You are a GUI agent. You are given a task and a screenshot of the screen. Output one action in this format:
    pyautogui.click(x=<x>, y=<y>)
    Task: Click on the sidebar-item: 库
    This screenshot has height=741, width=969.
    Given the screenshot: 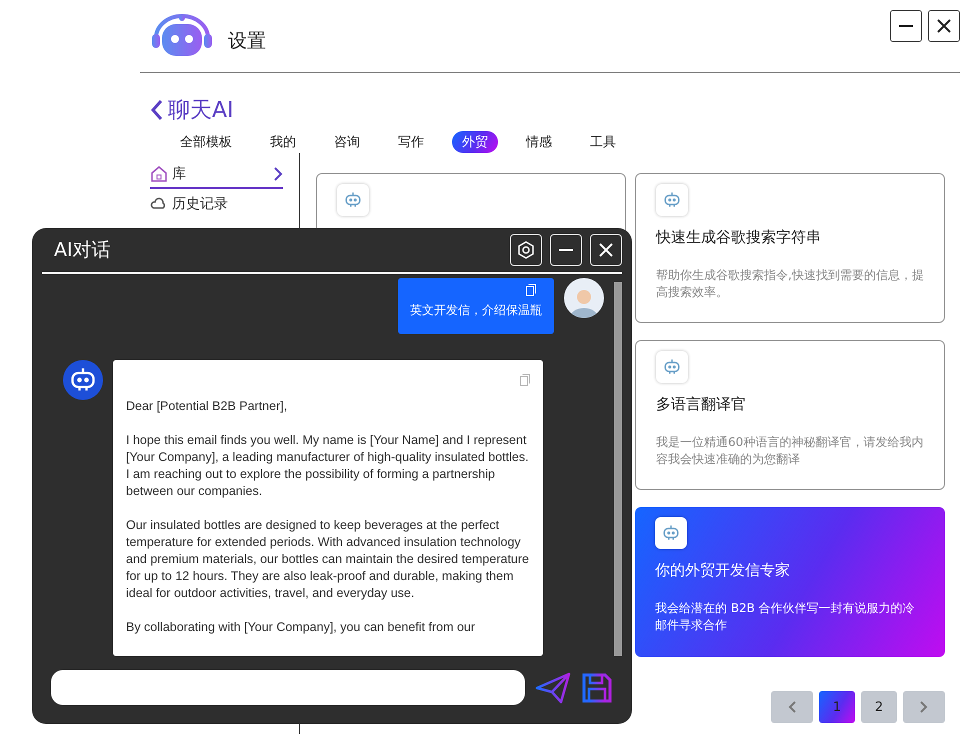 What is the action you would take?
    pyautogui.click(x=216, y=177)
    